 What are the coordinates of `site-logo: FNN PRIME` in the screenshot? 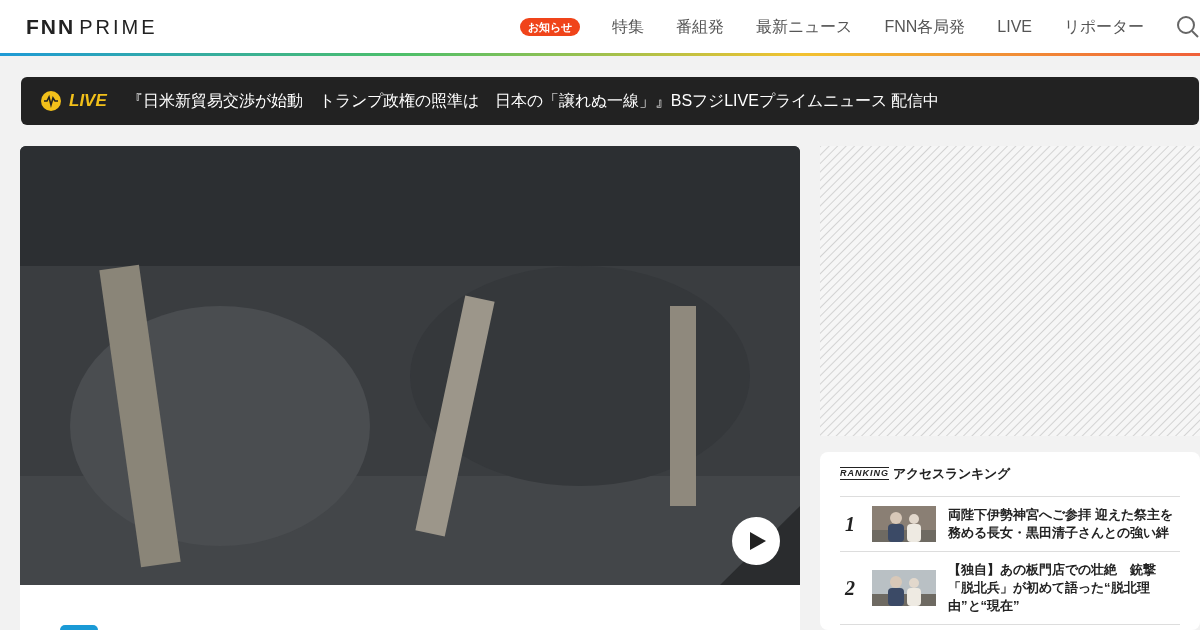 It's located at (92, 27).